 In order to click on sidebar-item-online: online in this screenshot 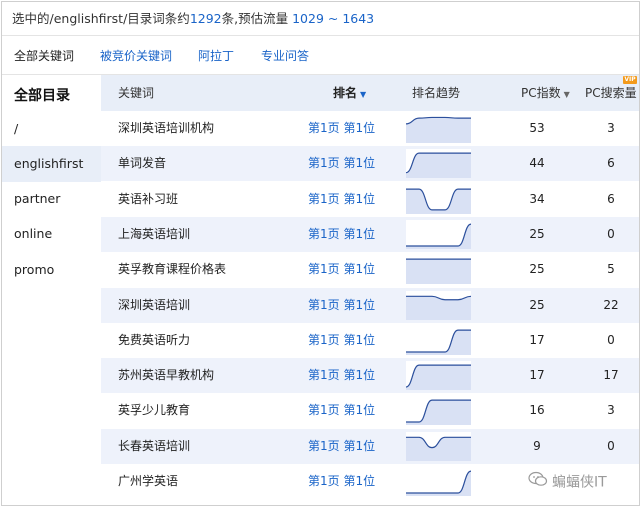, I will do `click(51, 234)`.